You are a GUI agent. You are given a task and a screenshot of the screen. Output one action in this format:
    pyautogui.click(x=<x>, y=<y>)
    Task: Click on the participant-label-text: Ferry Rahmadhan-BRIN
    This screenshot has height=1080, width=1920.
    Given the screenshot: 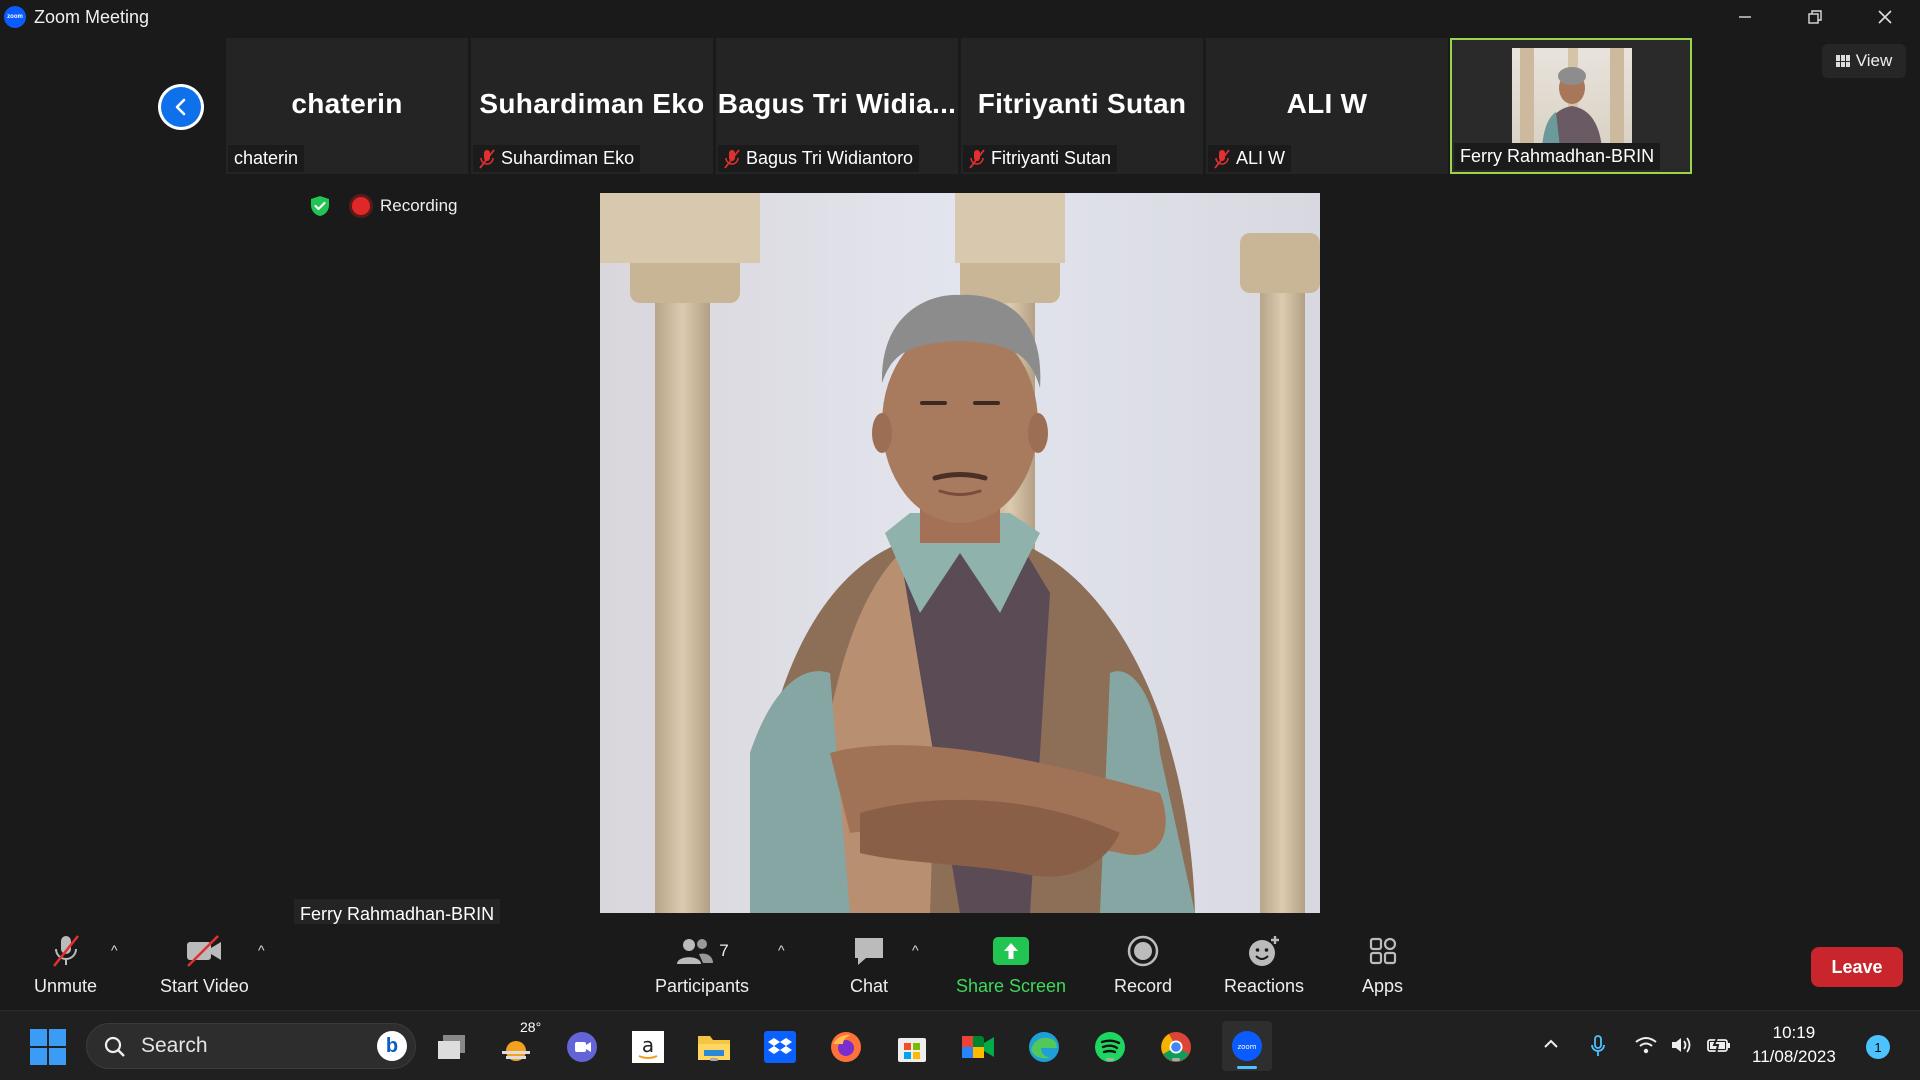 What is the action you would take?
    pyautogui.click(x=1557, y=156)
    